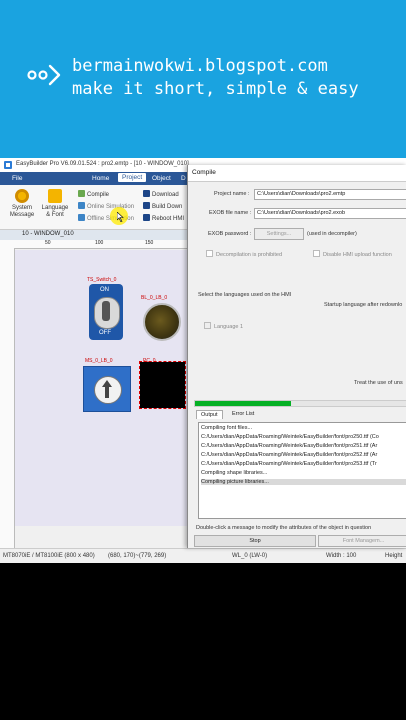 Image resolution: width=406 pixels, height=720 pixels. I want to click on tab-output: Output, so click(209, 414).